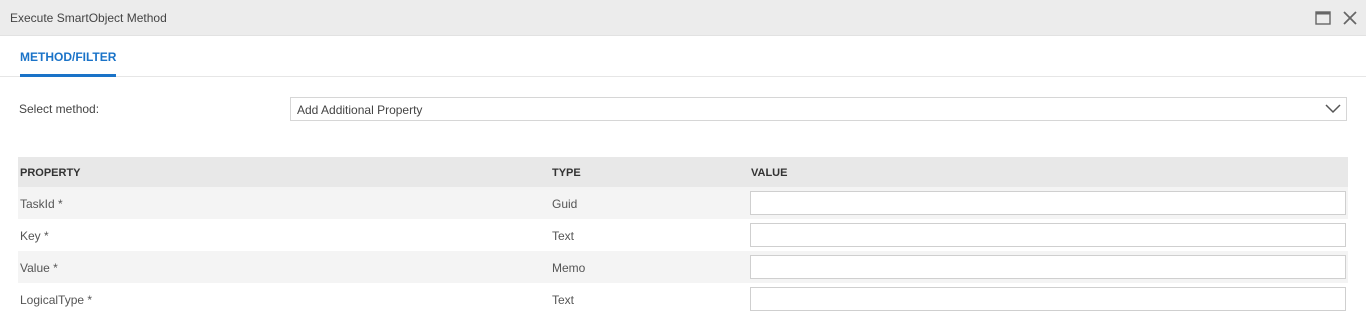 This screenshot has height=329, width=1366. Describe the element at coordinates (683, 299) in the screenshot. I see `table-row: LogicalType * Text` at that location.